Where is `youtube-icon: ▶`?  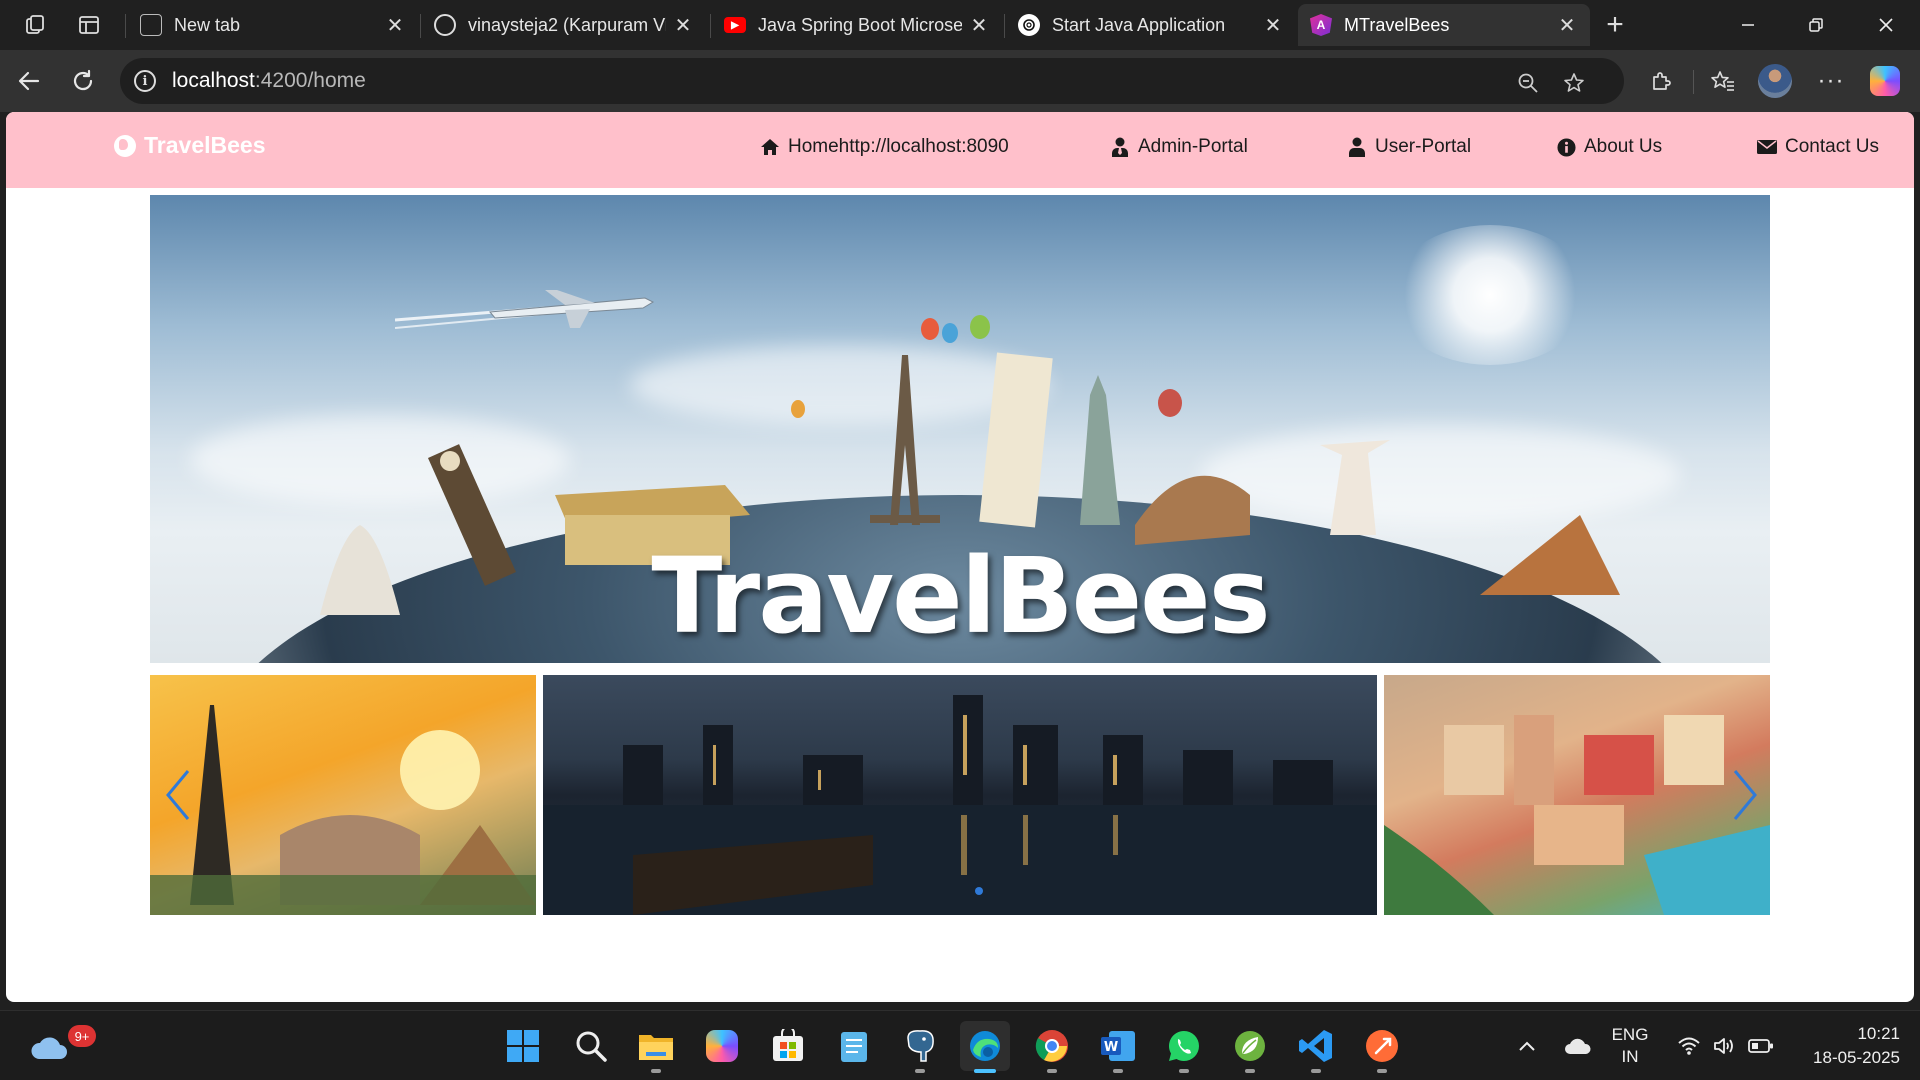 youtube-icon: ▶ is located at coordinates (735, 25).